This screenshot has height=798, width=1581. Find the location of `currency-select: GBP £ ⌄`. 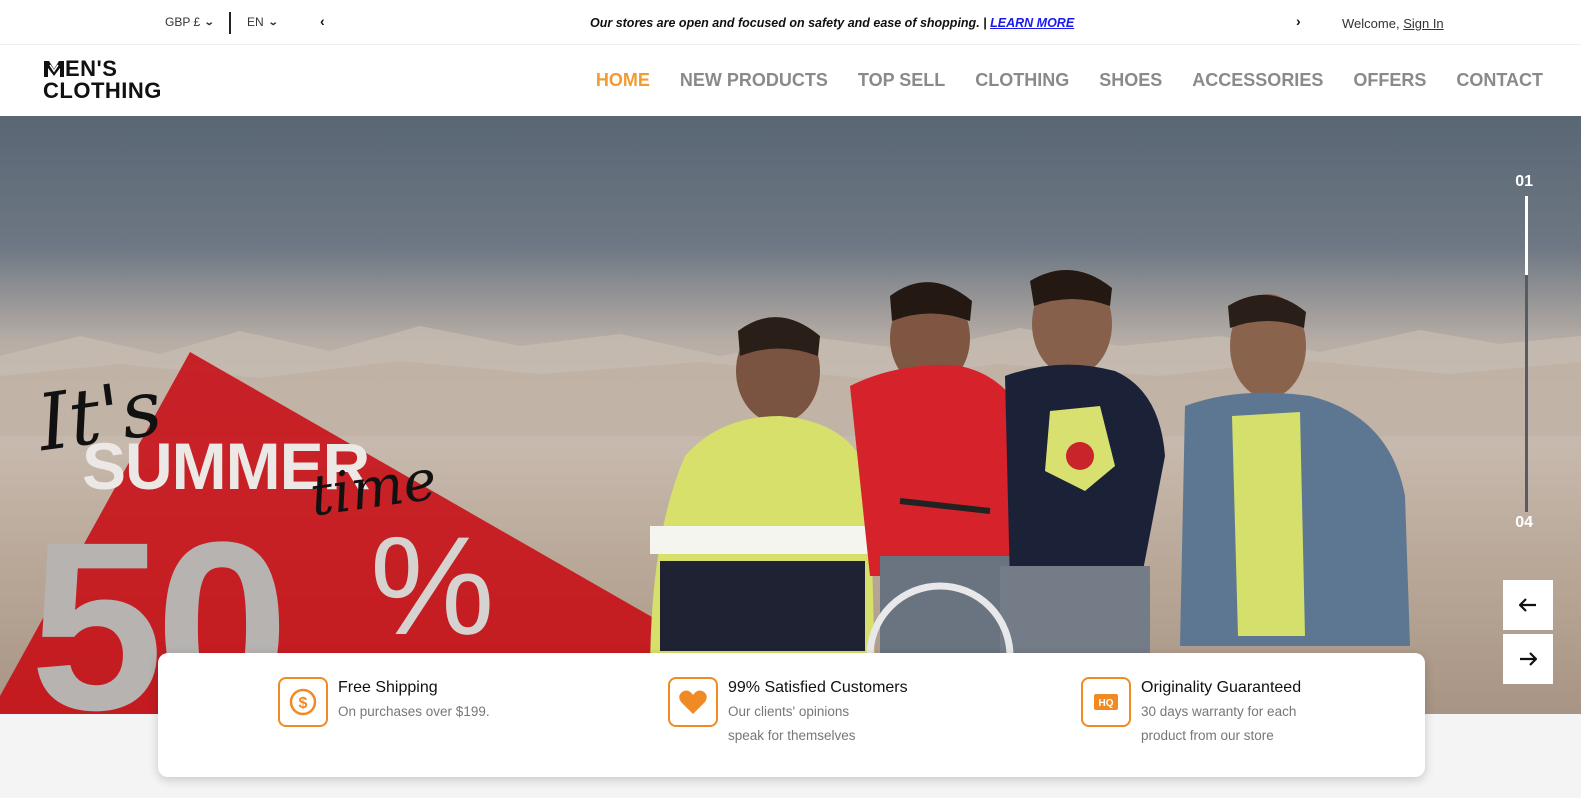

currency-select: GBP £ ⌄ is located at coordinates (190, 22).